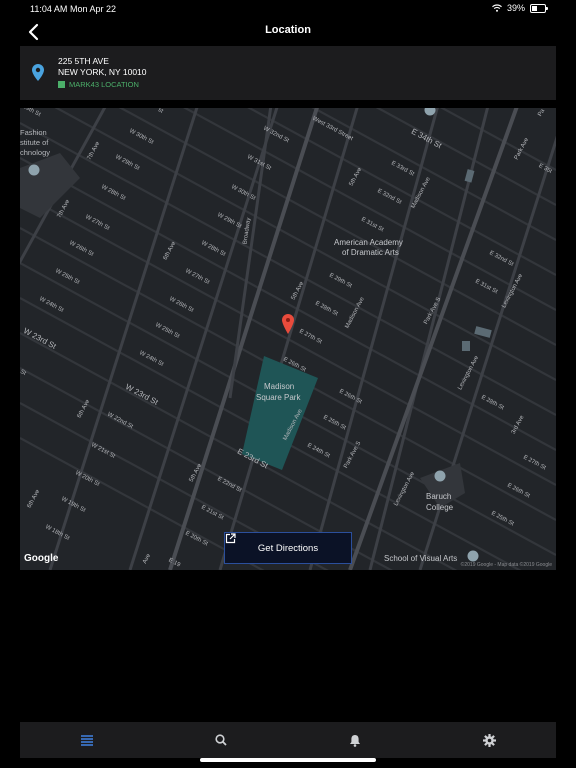 The height and width of the screenshot is (768, 576). What do you see at coordinates (33, 132) in the screenshot?
I see `poi-label: Fashion` at bounding box center [33, 132].